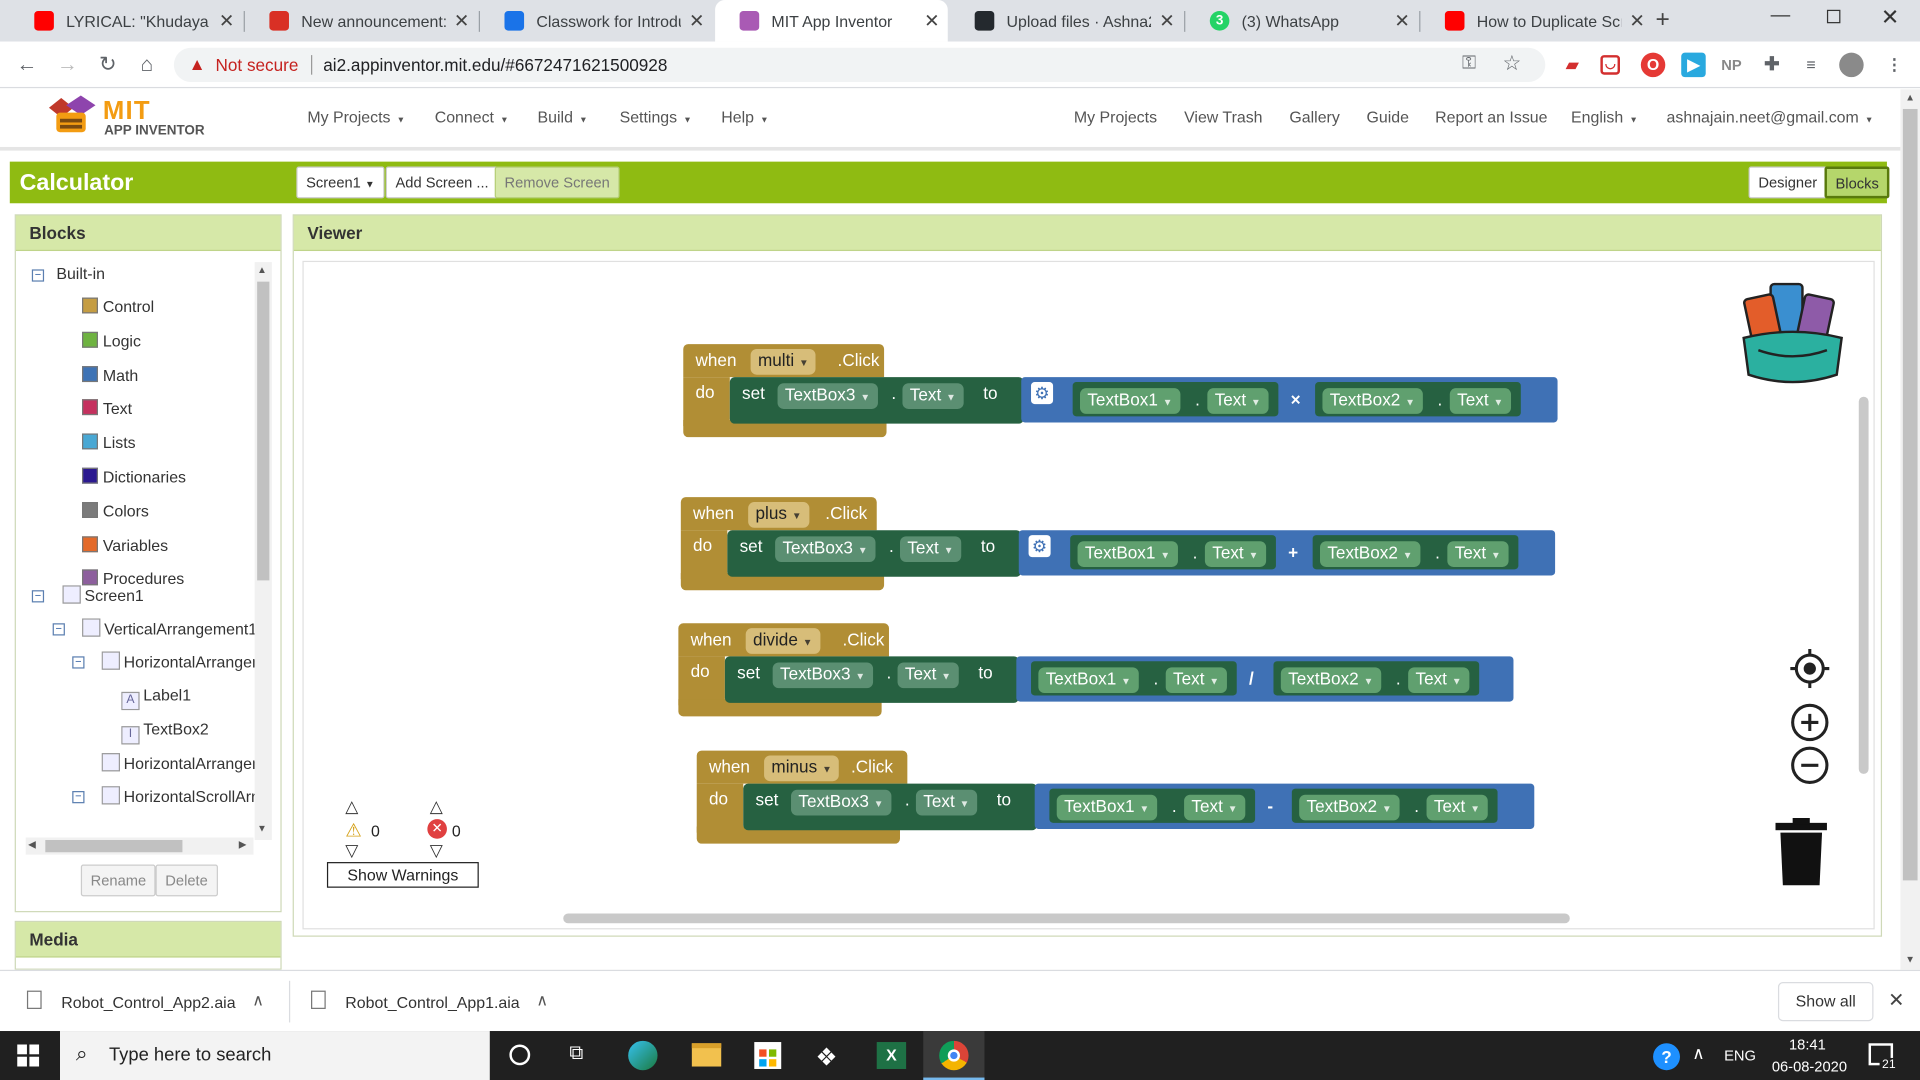 This screenshot has width=1920, height=1080. I want to click on home-icon: ⌂, so click(147, 65).